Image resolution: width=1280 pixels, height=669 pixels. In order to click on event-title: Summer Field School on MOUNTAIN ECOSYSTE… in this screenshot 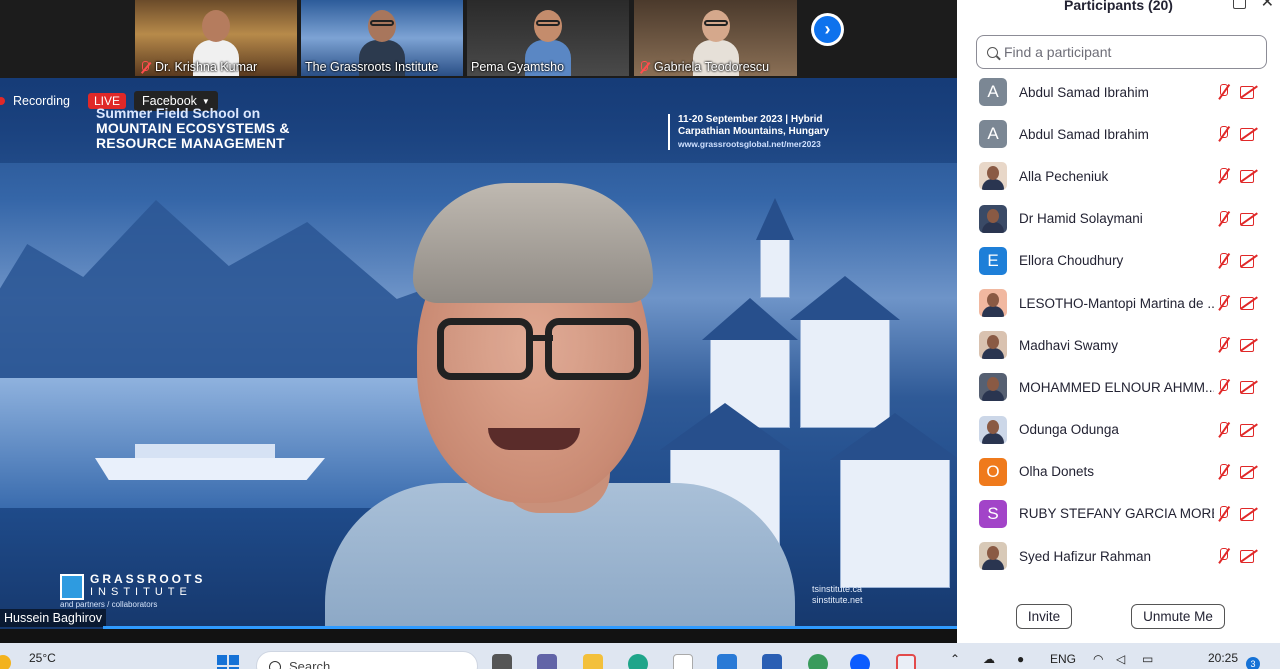, I will do `click(193, 128)`.